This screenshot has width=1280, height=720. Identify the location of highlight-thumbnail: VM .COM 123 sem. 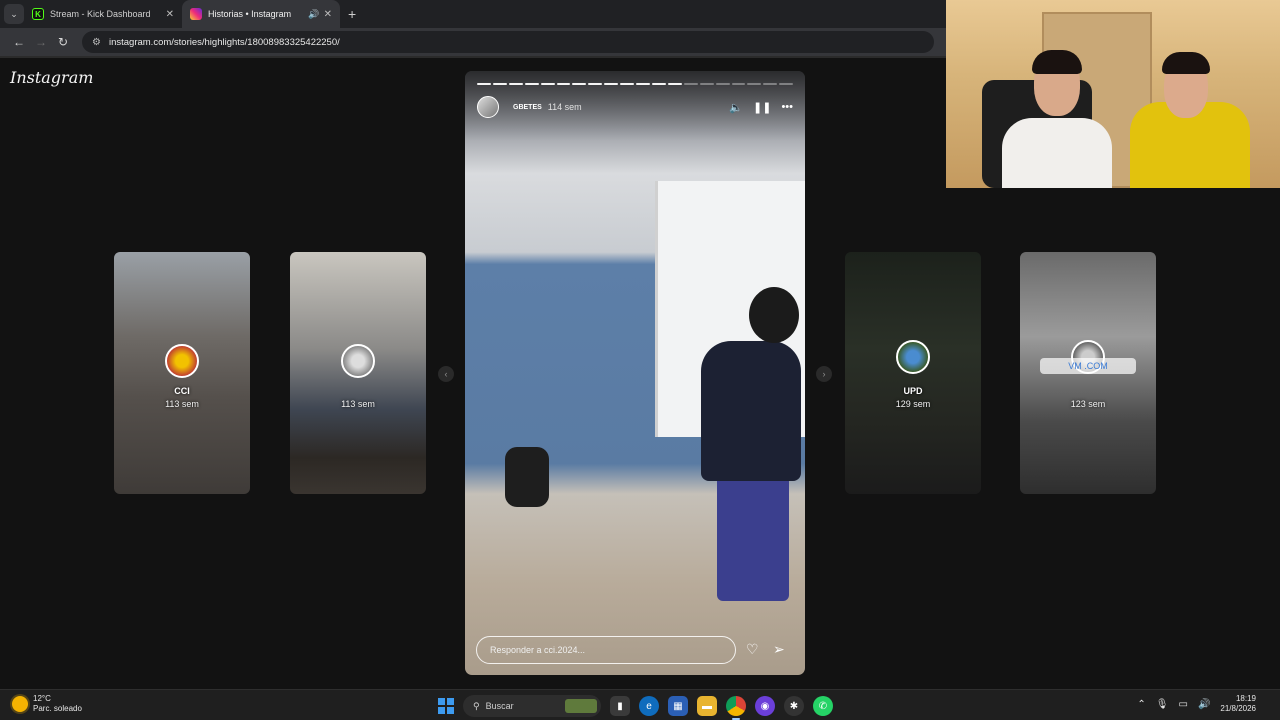
(1088, 373).